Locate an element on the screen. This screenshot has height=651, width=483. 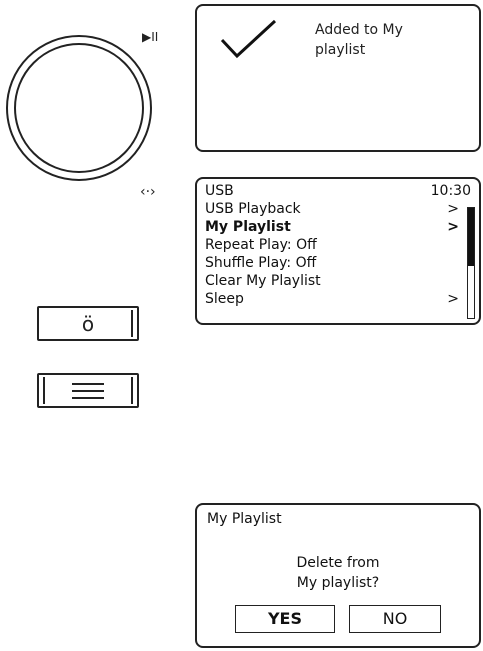
screen-title: My Playlist is located at coordinates (244, 519).